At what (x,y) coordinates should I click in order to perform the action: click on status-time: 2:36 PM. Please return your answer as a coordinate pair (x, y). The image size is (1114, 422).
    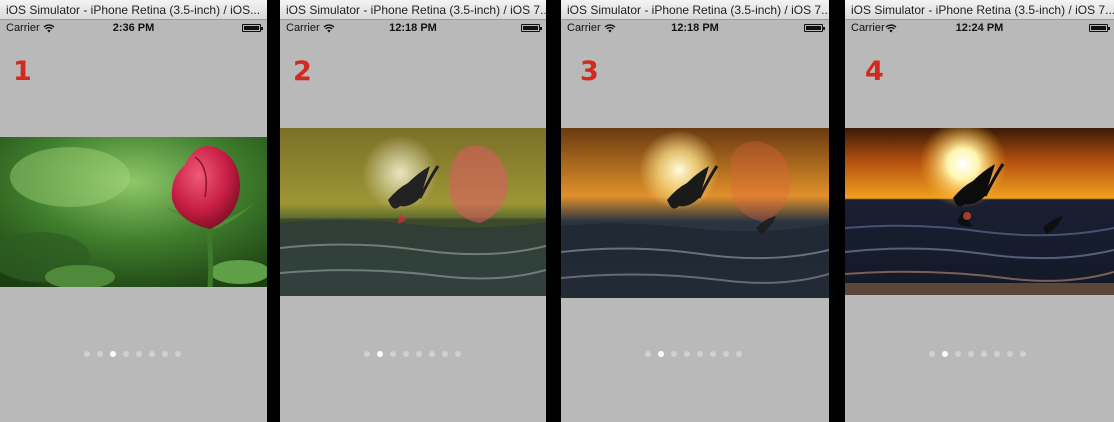
    Looking at the image, I should click on (133, 28).